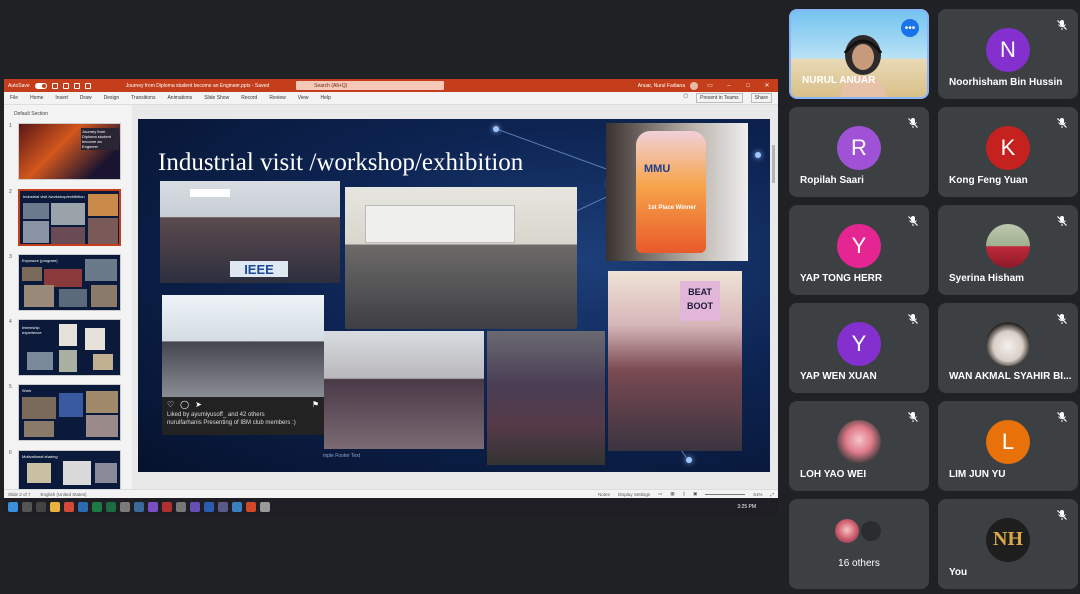  Describe the element at coordinates (209, 506) in the screenshot. I see `word-icon` at that location.